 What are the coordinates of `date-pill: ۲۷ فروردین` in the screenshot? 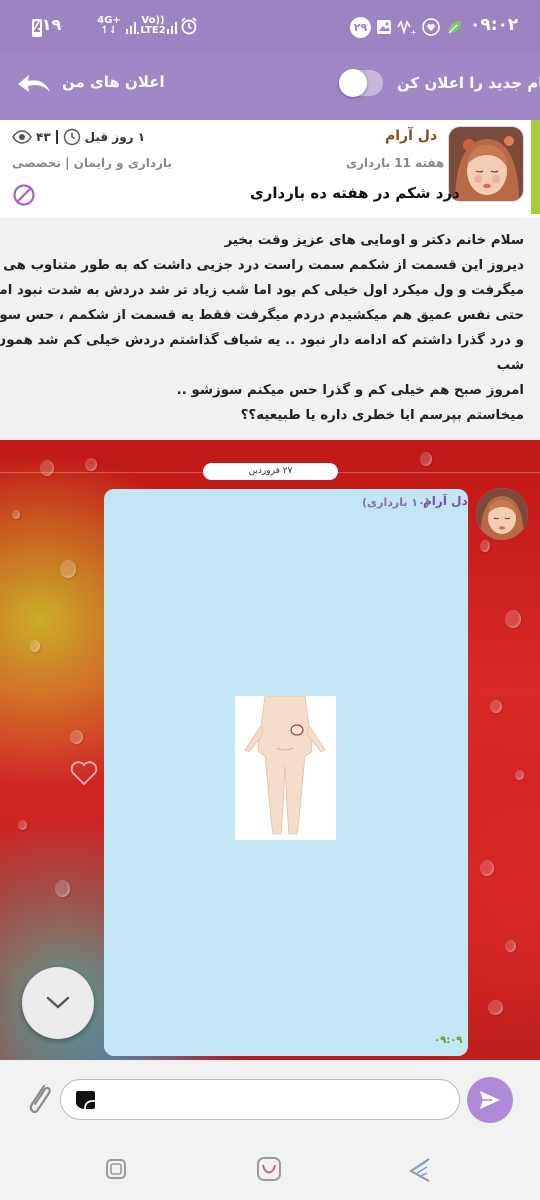 It's located at (270, 471).